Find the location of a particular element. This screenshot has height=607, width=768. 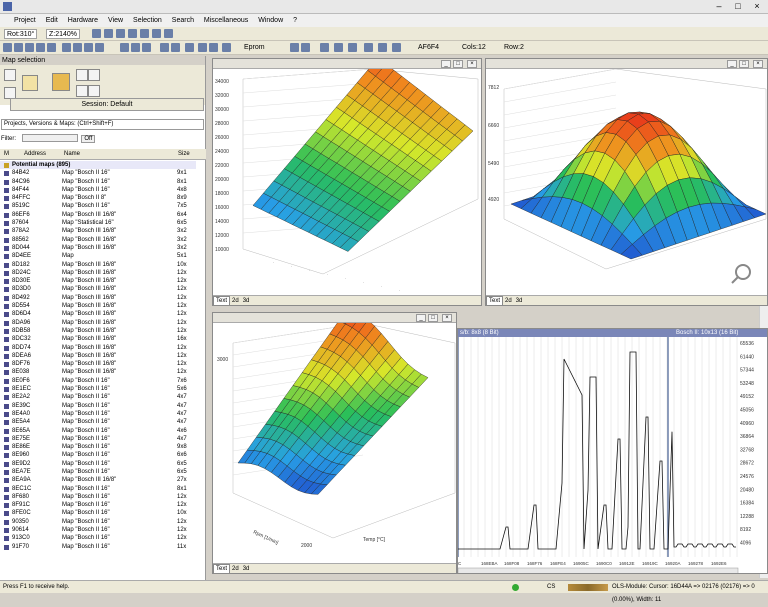

list-item: 8E4A0 Map "Bosch II 16" 4x7 is located at coordinates (98, 414).